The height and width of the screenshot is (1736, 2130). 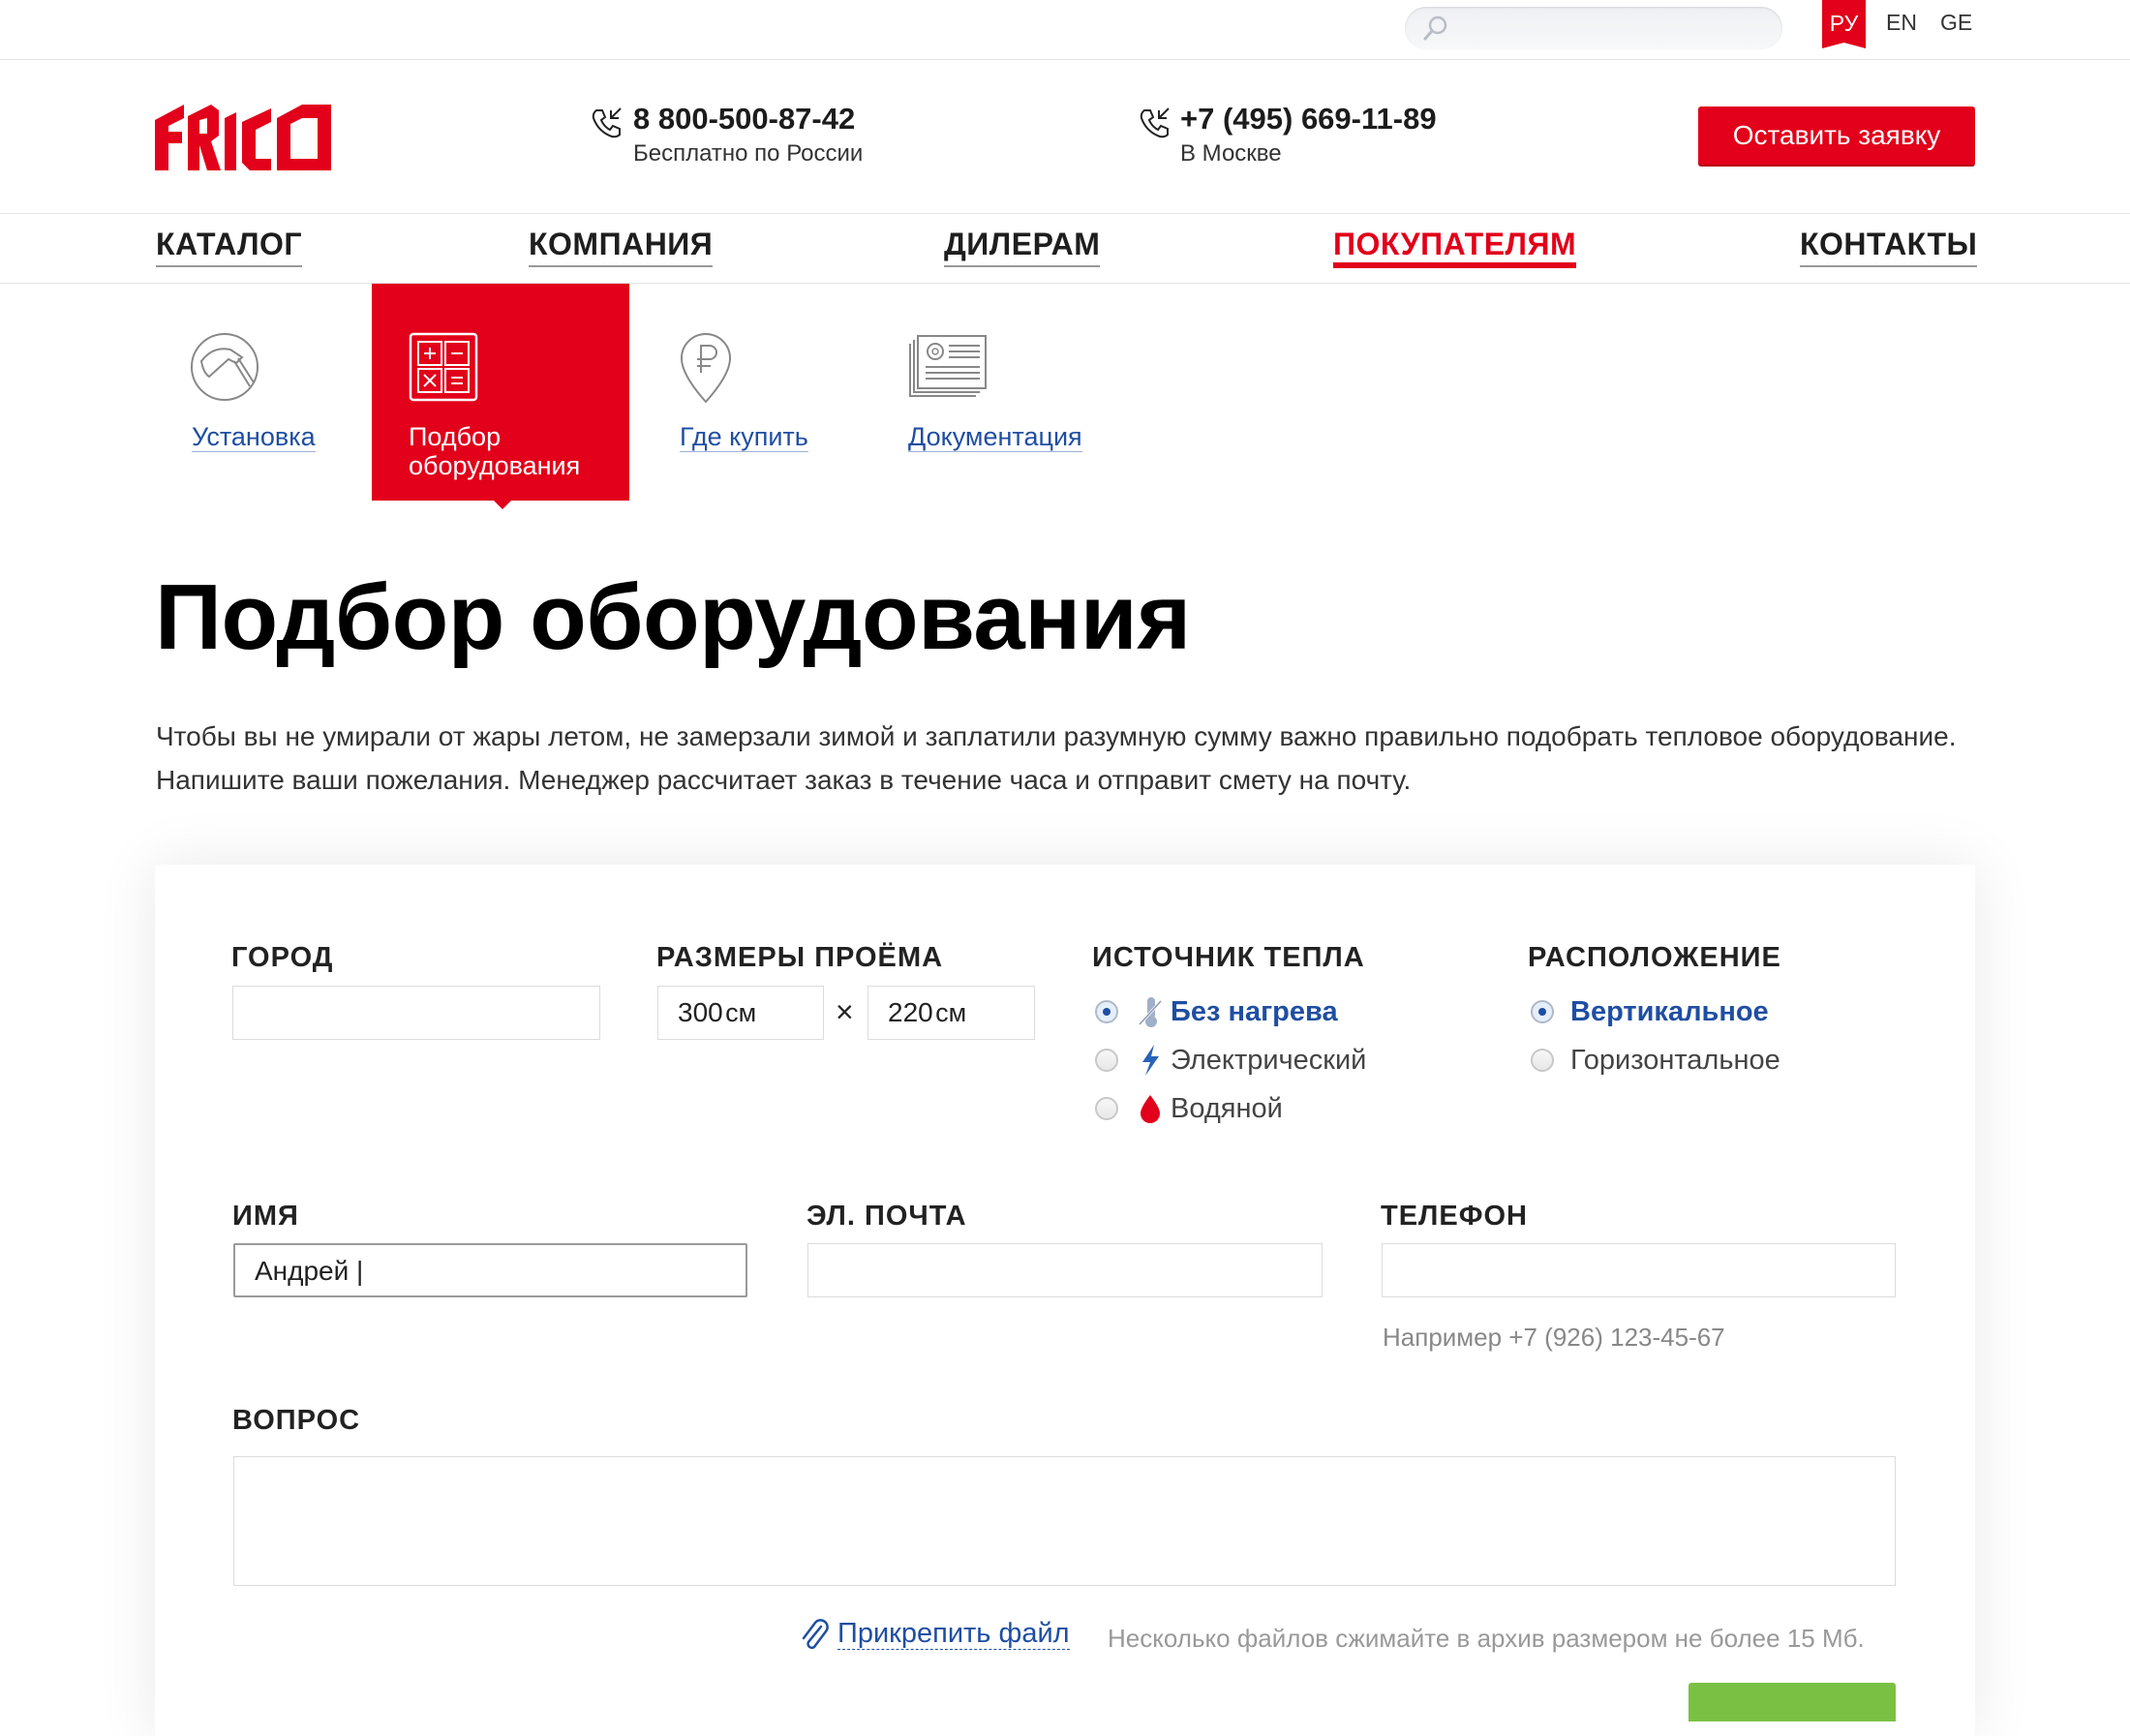 I want to click on phone-hint: Например +7 (926) 123-45-67, so click(x=1554, y=1337).